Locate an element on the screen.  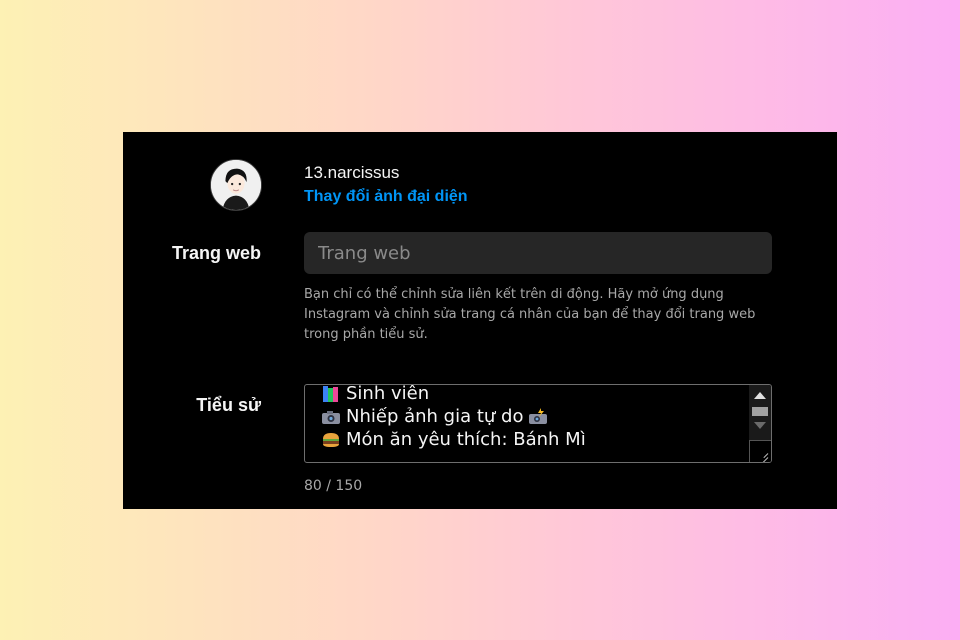
bio-label: Tiểu sử is located at coordinates (228, 405).